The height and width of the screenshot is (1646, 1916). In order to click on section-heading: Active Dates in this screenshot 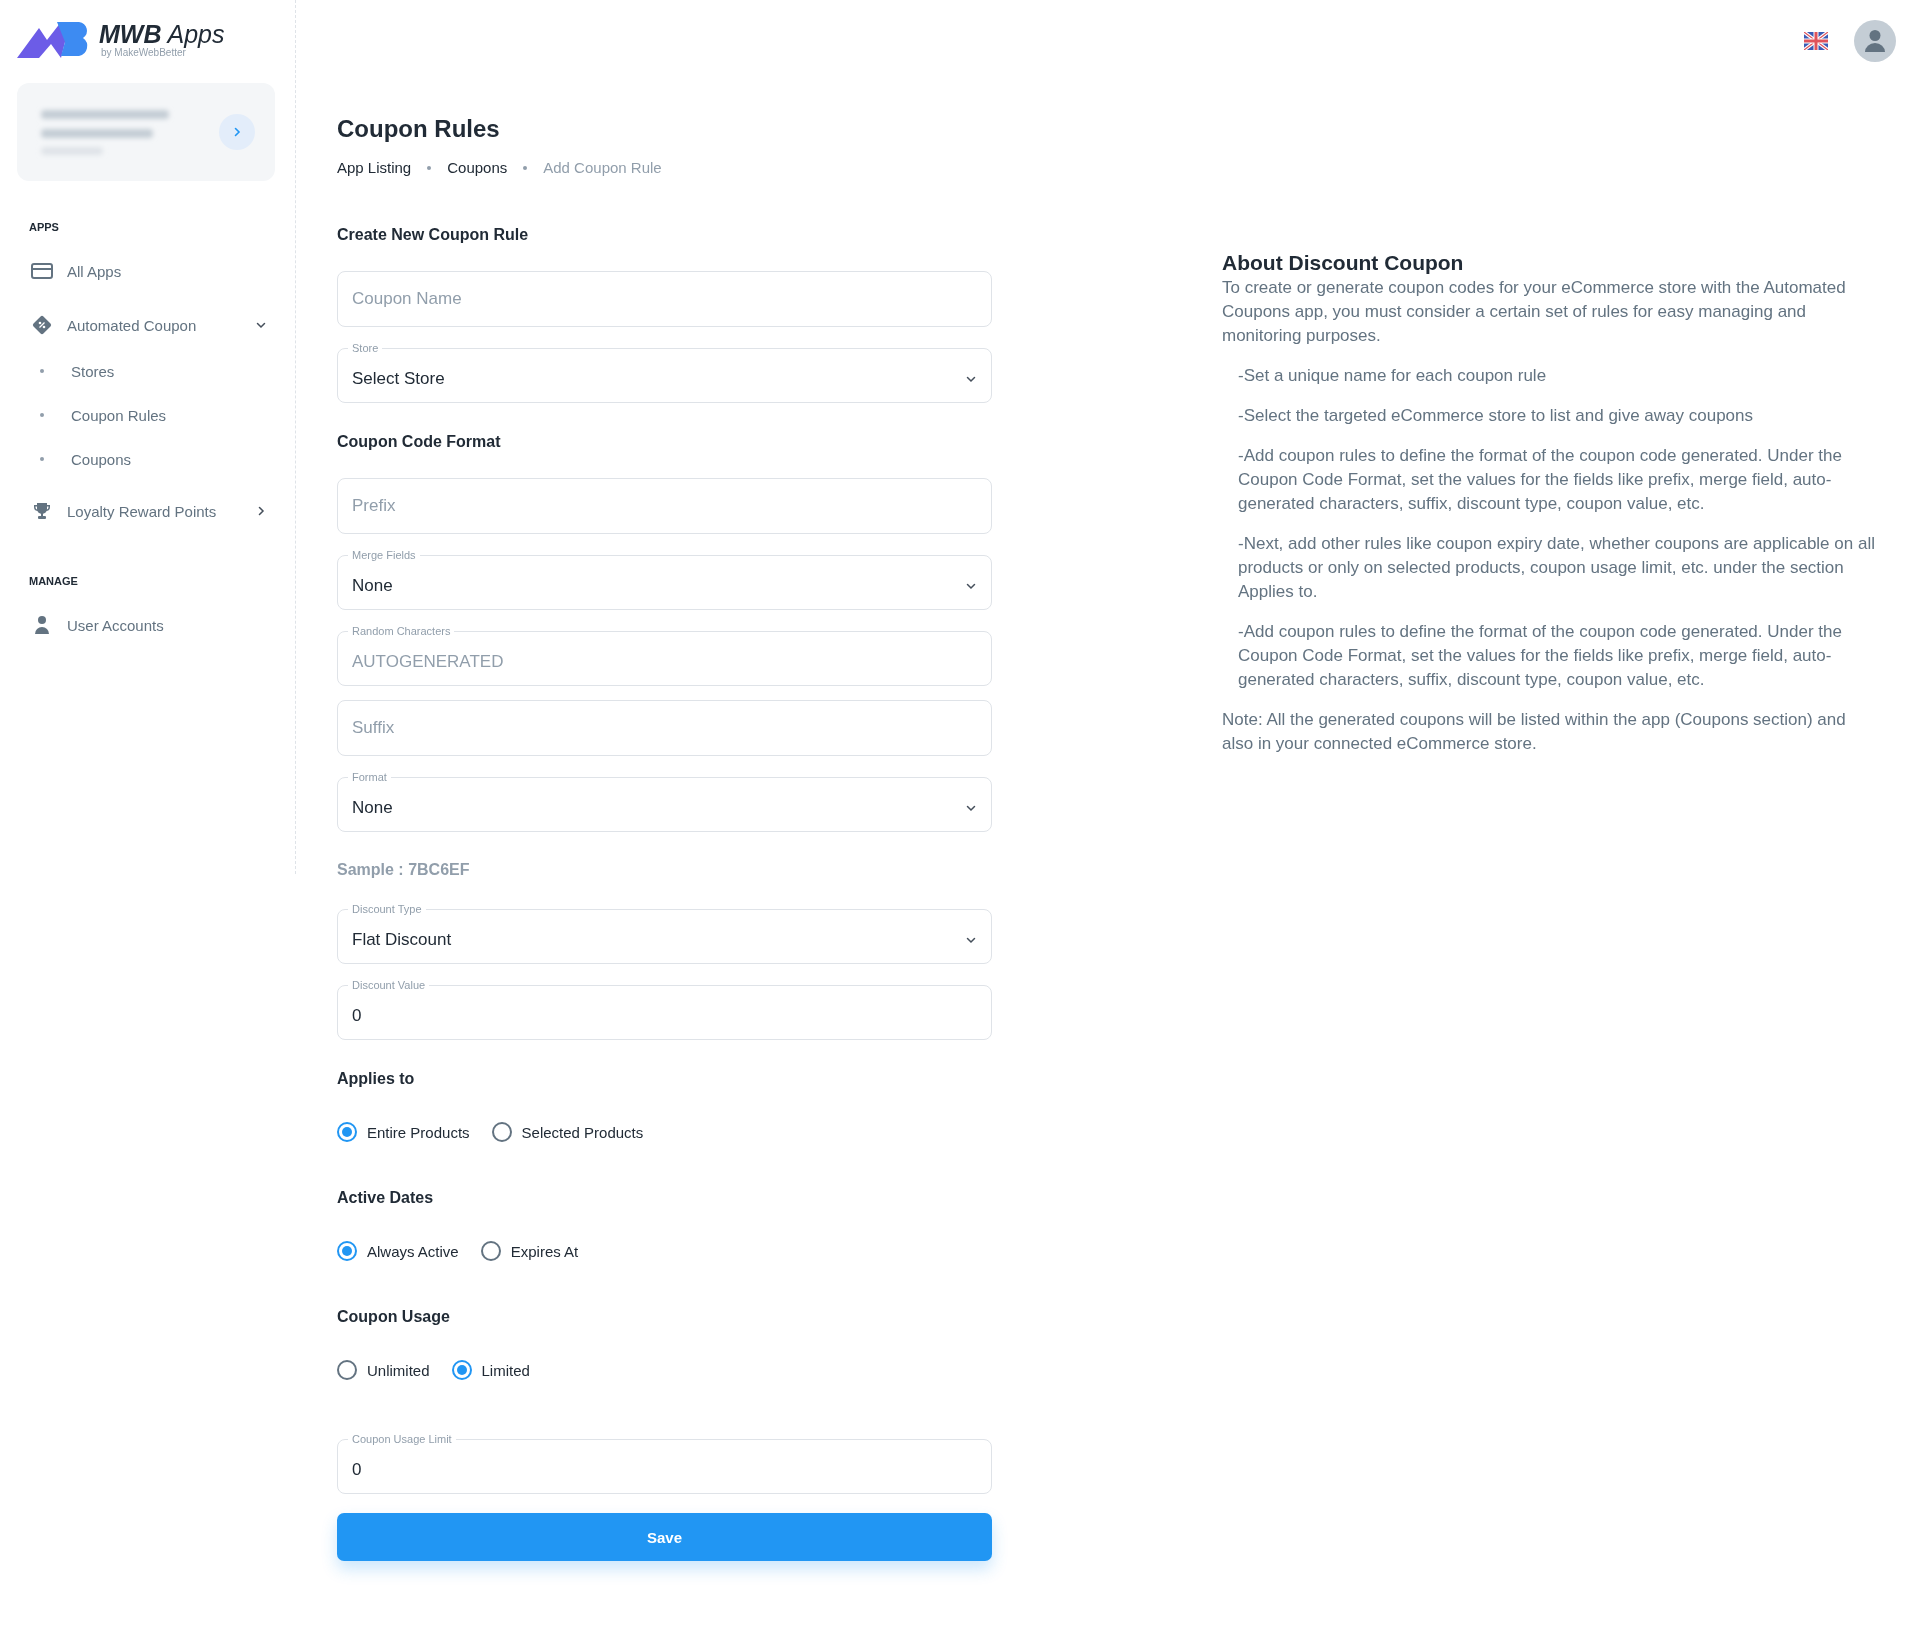, I will do `click(386, 1198)`.